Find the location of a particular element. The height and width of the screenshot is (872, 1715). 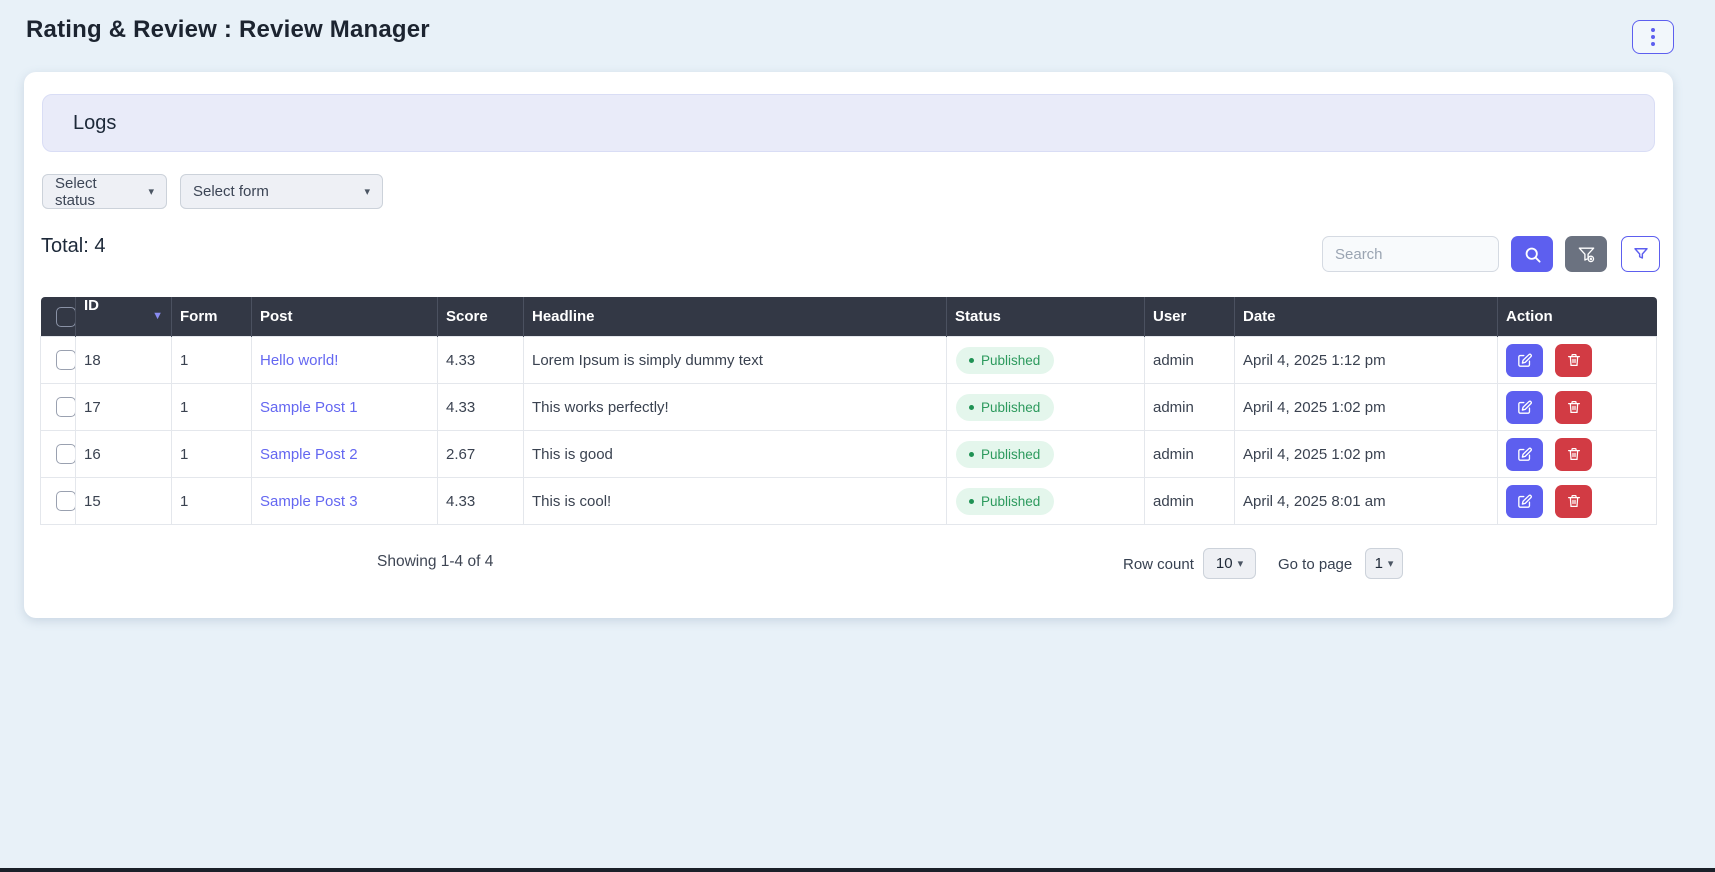

column-header-score: Score is located at coordinates (480, 317).